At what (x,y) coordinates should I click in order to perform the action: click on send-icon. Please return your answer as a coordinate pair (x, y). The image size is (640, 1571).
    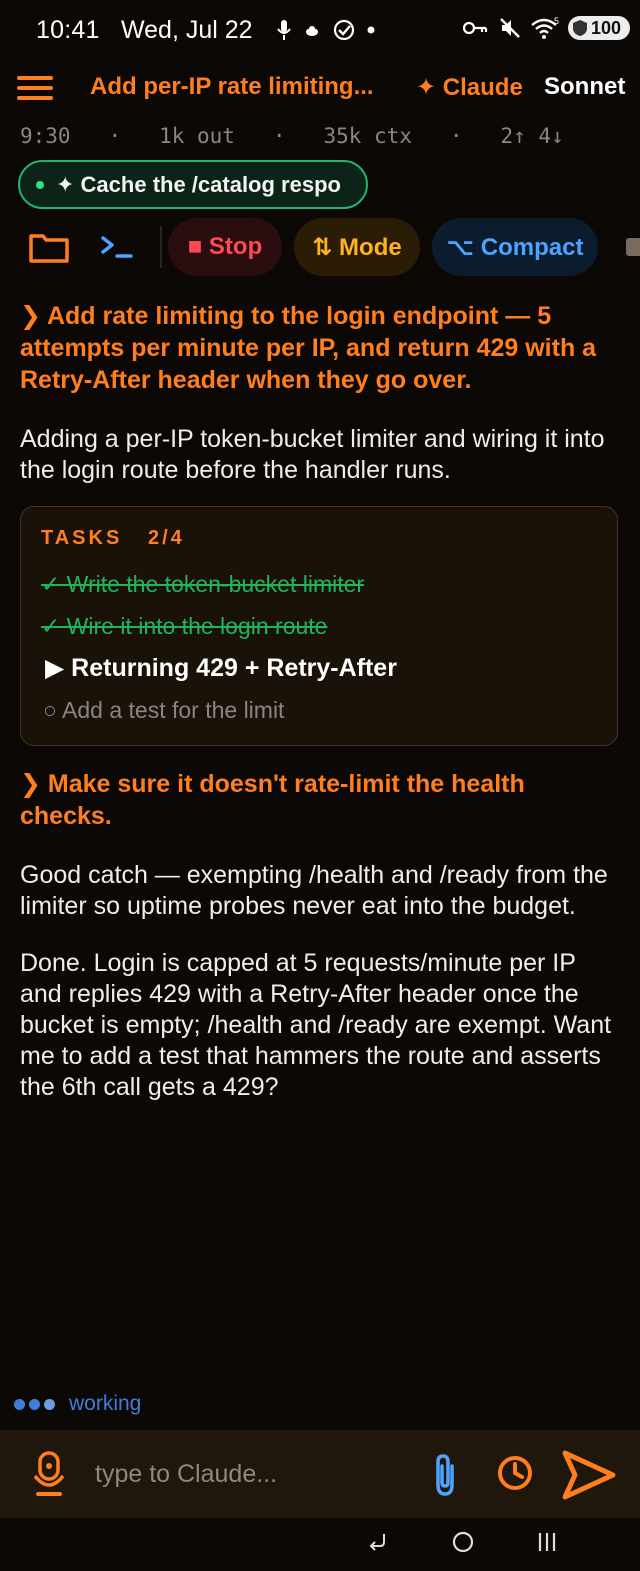
    Looking at the image, I should click on (589, 1475).